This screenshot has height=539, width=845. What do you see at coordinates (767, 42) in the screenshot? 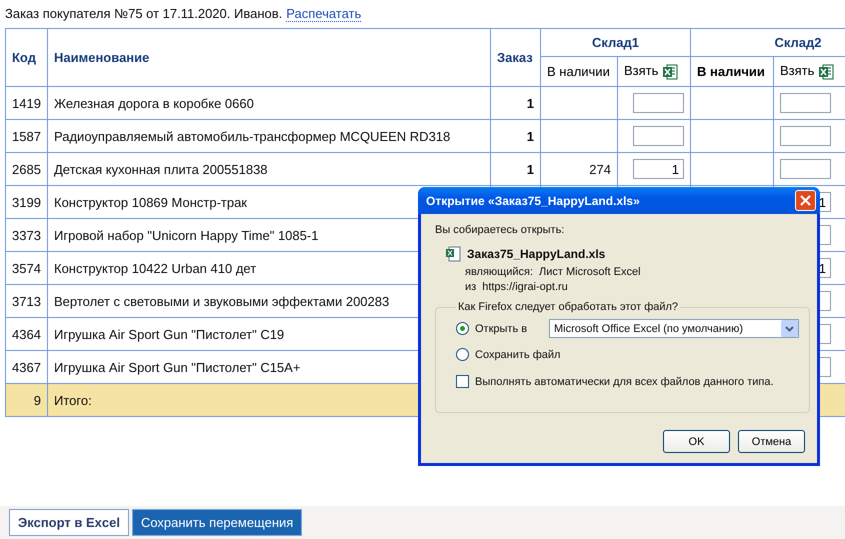
I see `warehouse-header: Склад2` at bounding box center [767, 42].